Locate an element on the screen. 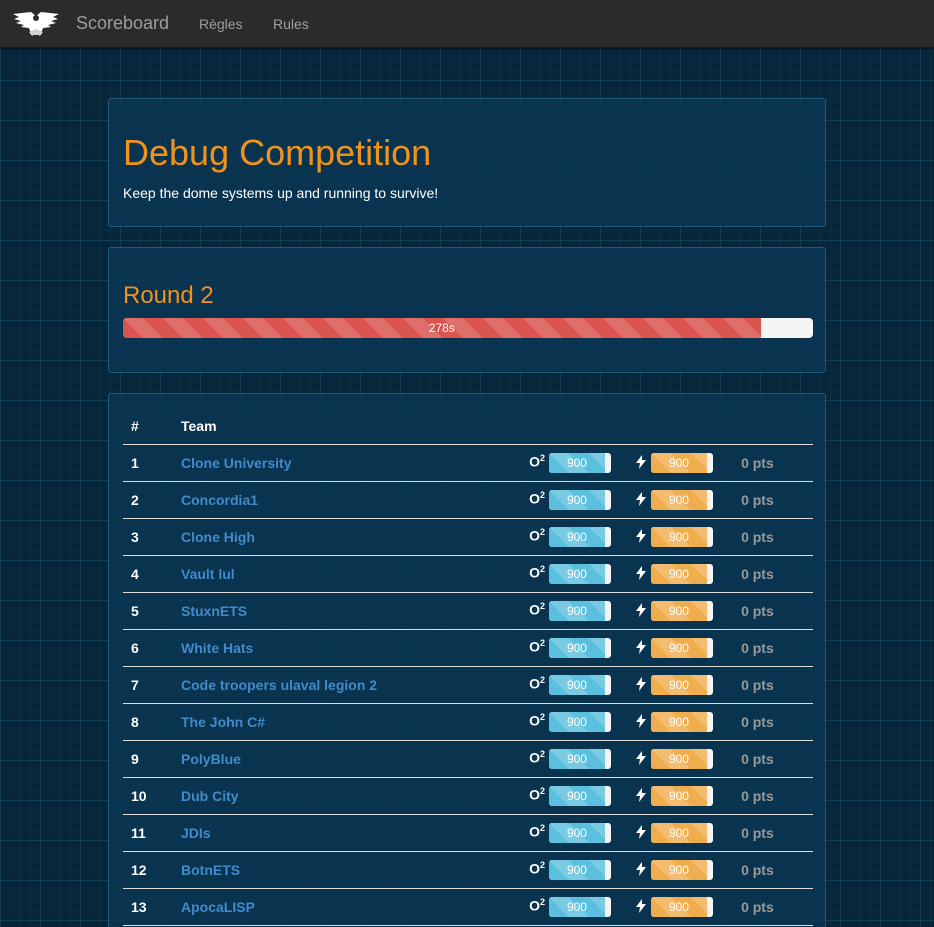 The image size is (934, 927). competition-title: Debug Competition is located at coordinates (277, 152).